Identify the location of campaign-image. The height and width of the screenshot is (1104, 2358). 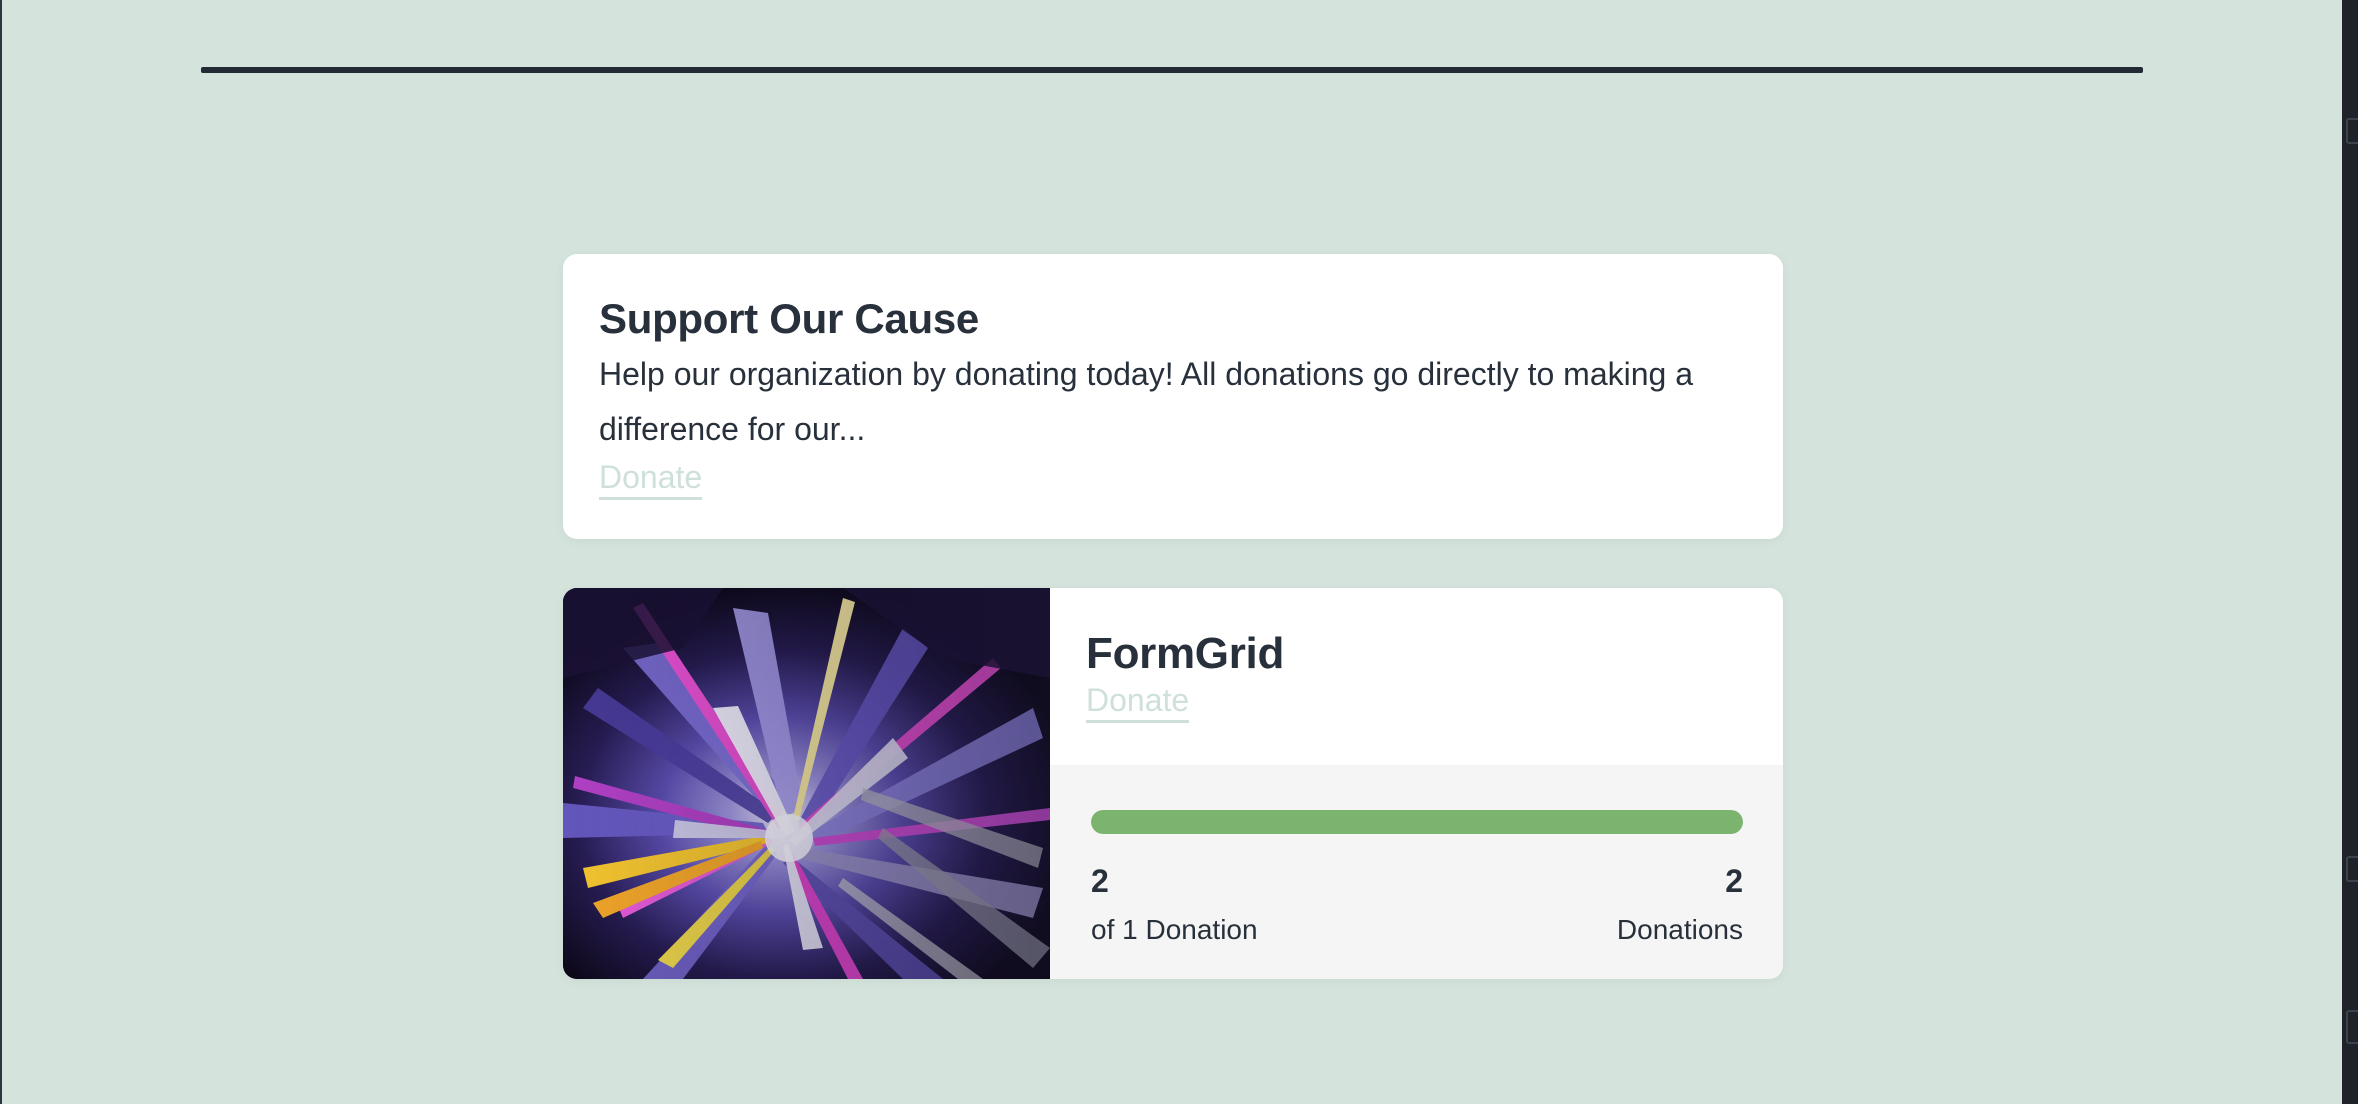
(806, 783).